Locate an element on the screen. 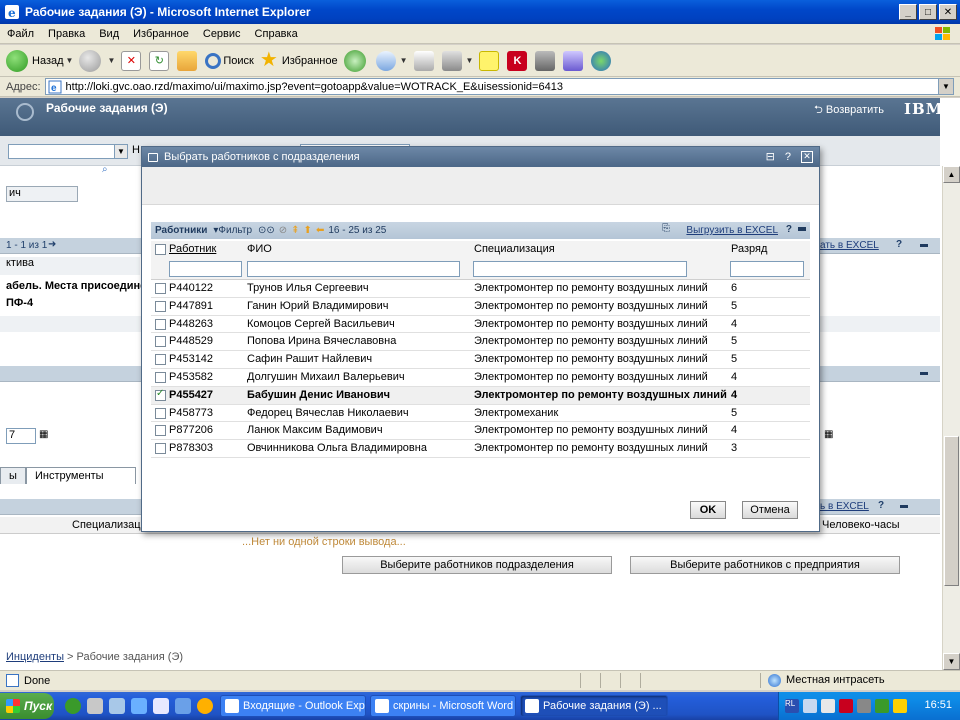 The width and height of the screenshot is (960, 720). tab-tools: Инструменты is located at coordinates (81, 475).